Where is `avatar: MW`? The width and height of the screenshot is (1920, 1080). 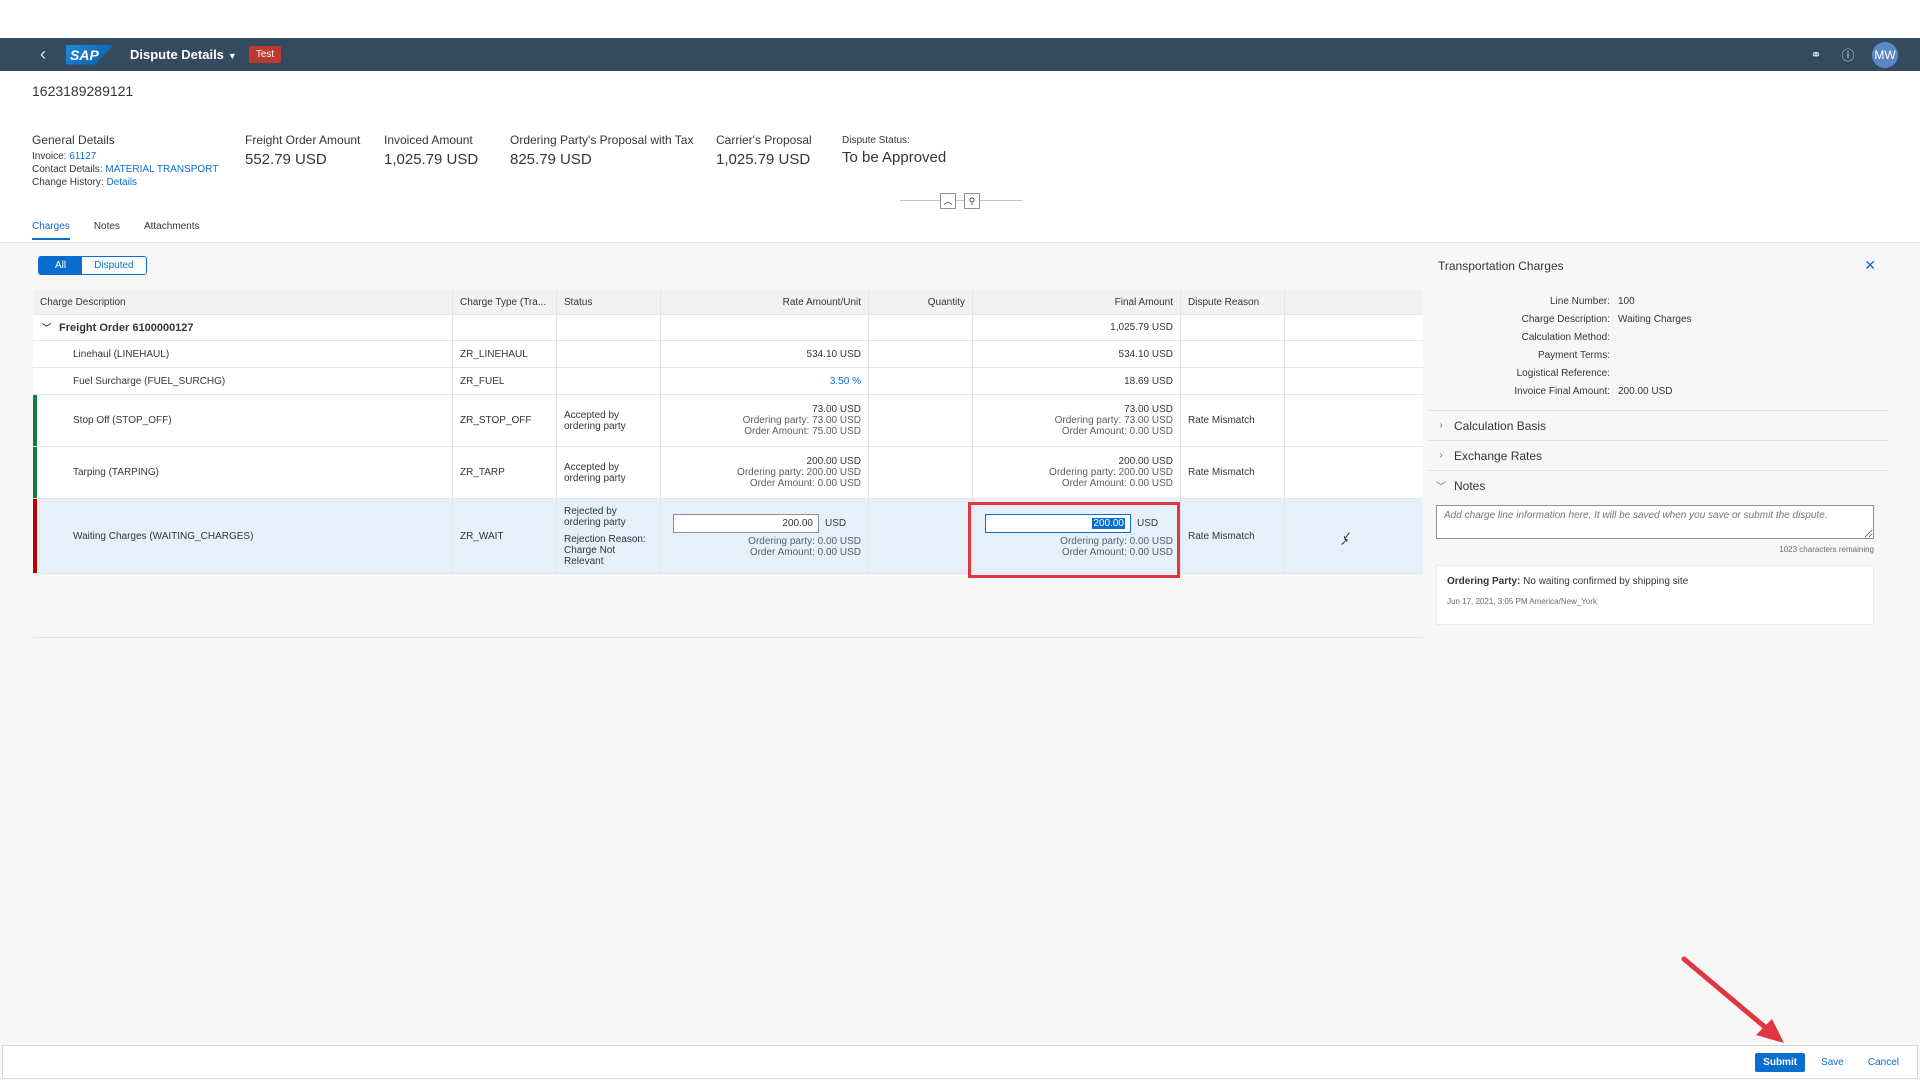 avatar: MW is located at coordinates (1885, 54).